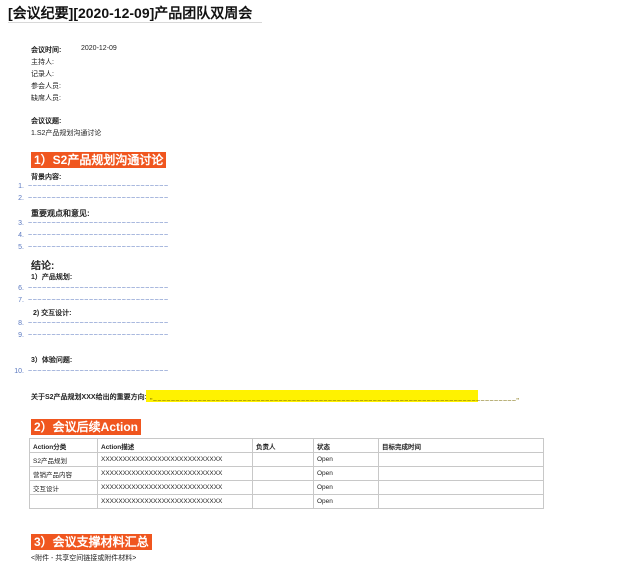 This screenshot has height=573, width=640. I want to click on list-item-number: 7., so click(21, 300).